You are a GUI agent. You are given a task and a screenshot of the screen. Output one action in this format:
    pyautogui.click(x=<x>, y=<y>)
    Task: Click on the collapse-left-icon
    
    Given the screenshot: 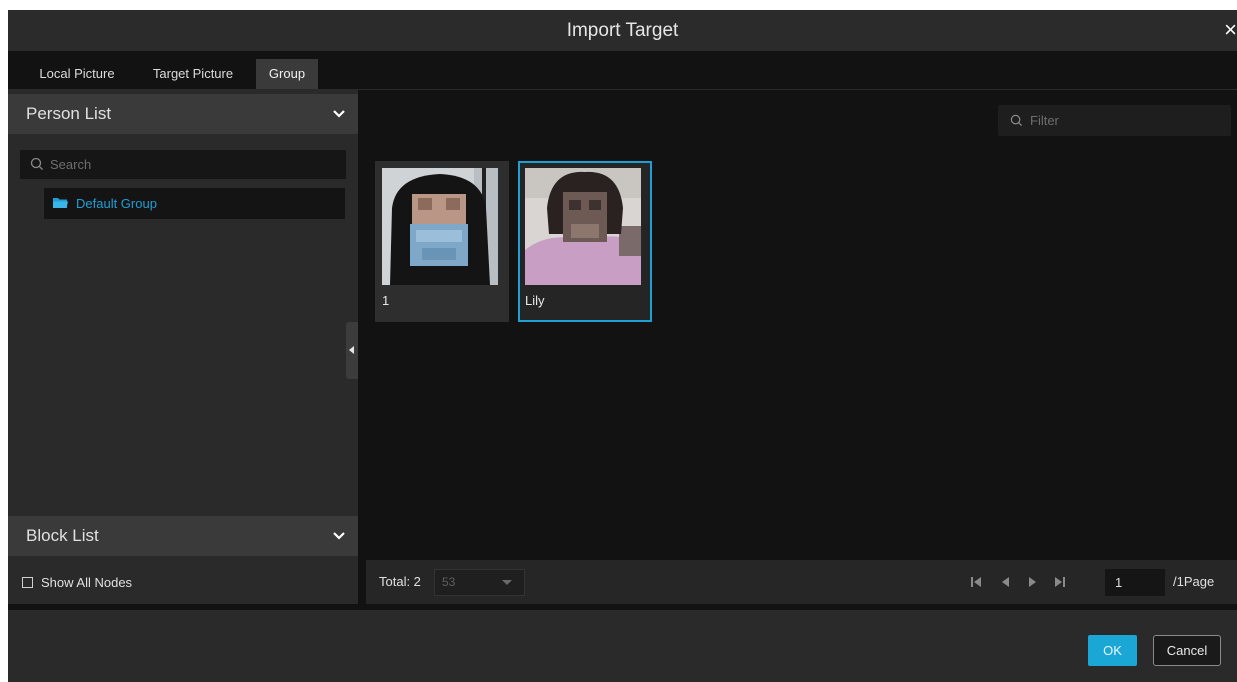 What is the action you would take?
    pyautogui.click(x=351, y=350)
    